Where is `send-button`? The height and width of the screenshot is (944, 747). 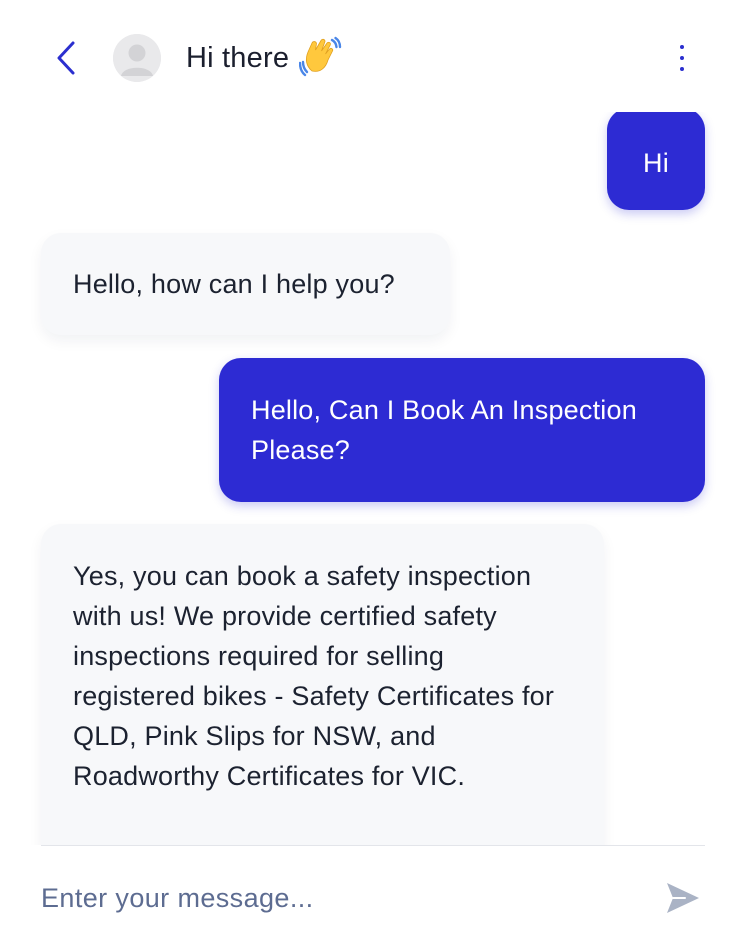 send-button is located at coordinates (683, 898).